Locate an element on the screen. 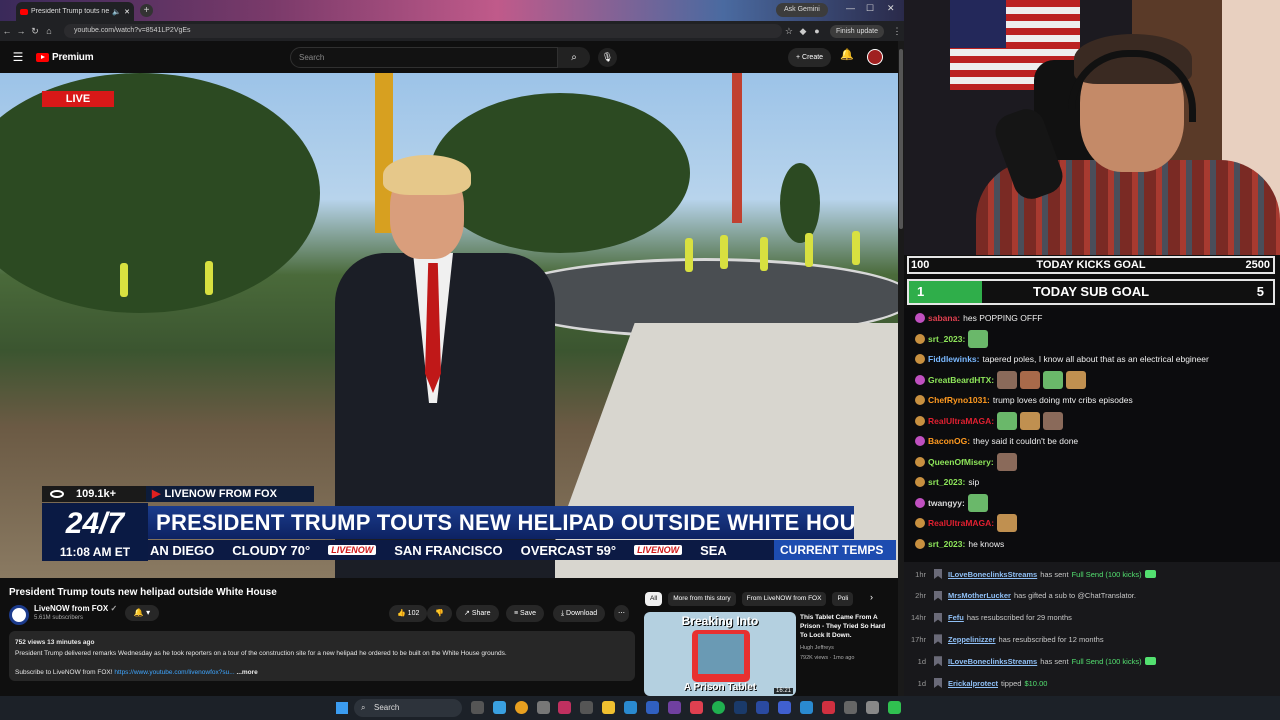  chrome-icon is located at coordinates (521, 707).